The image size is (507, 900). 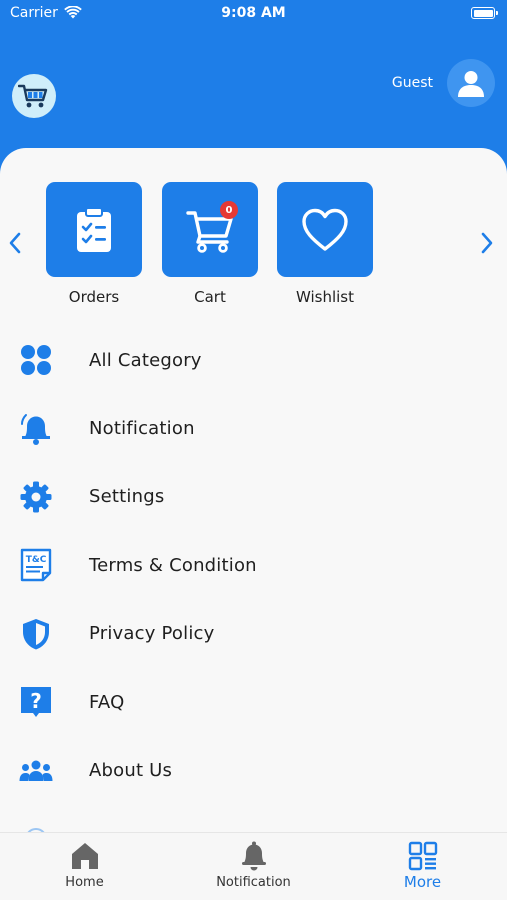 What do you see at coordinates (325, 297) in the screenshot?
I see `quick-action-label: Wishlist` at bounding box center [325, 297].